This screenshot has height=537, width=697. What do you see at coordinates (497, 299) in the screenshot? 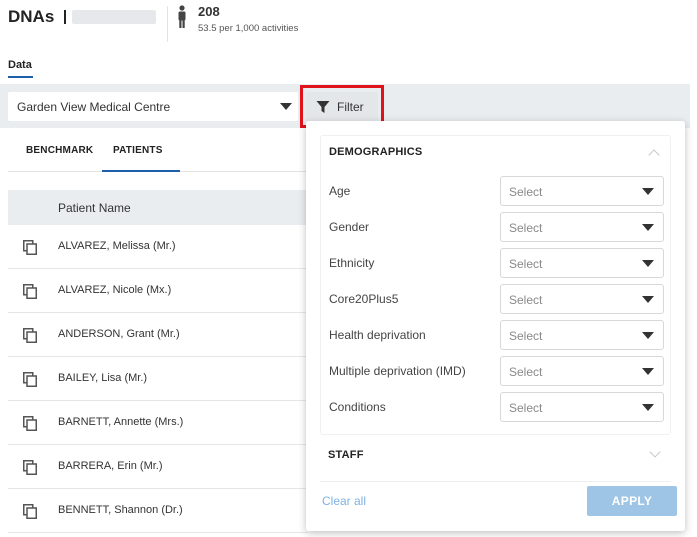
I see `filter-row-core20plus5: Core20Plus5 Select` at bounding box center [497, 299].